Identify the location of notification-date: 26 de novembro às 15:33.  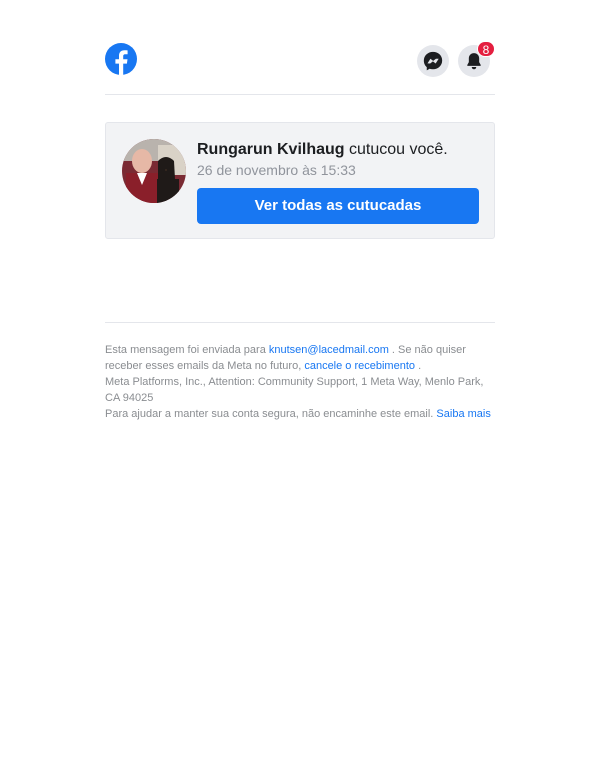
(276, 170).